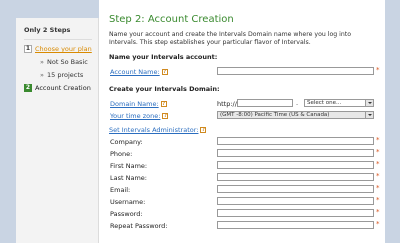 This screenshot has width=400, height=243. I want to click on sidebar-step-1: 1 Choose your plan, so click(58, 49).